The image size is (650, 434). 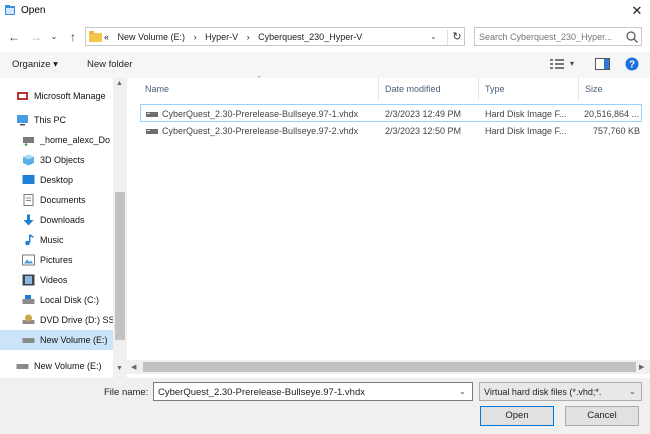 I want to click on open-dialog-icon, so click(x=10, y=10).